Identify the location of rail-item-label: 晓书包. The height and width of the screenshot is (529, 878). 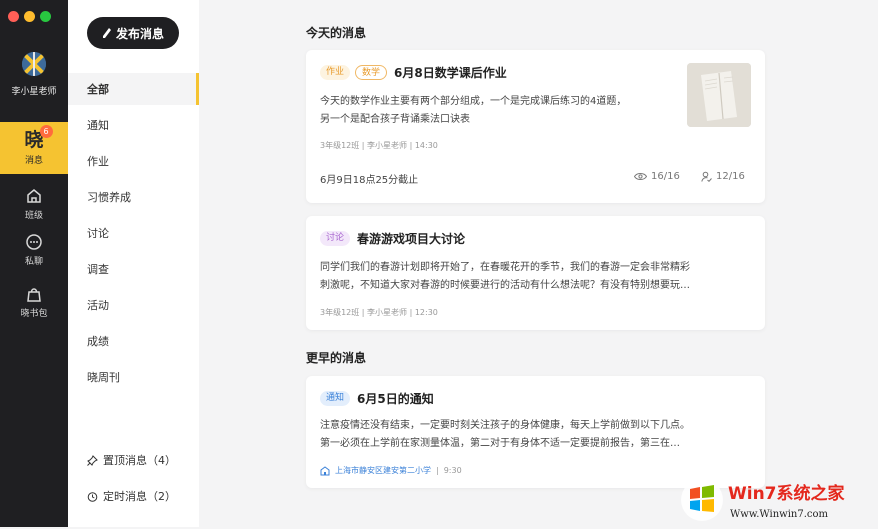
(34, 314).